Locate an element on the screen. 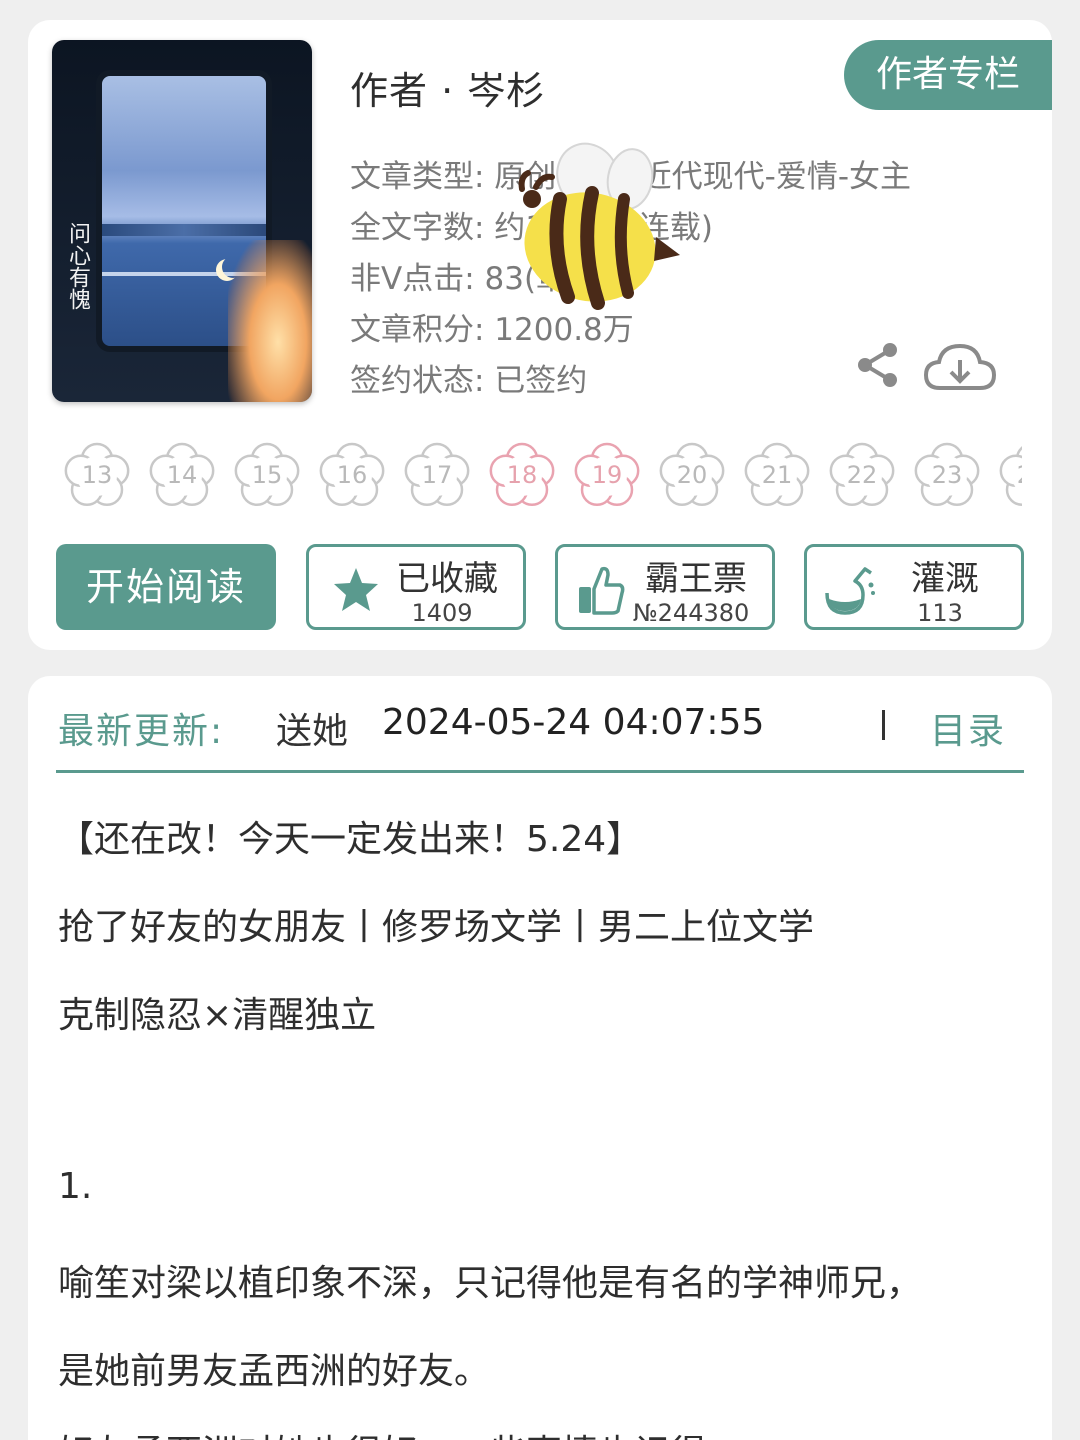 The height and width of the screenshot is (1440, 1080). bee-sticker-icon is located at coordinates (599, 226).